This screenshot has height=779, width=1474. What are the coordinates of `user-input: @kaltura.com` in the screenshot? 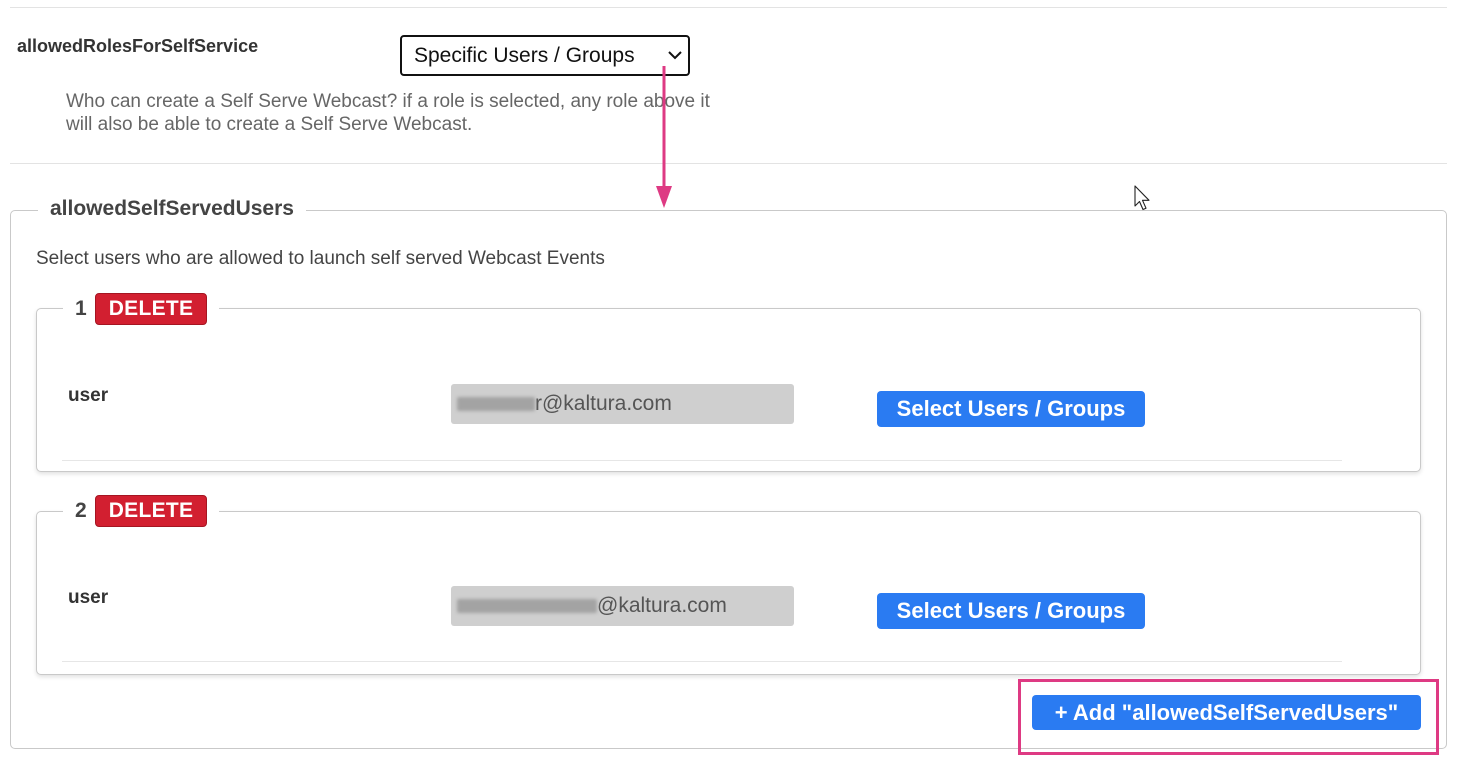 It's located at (622, 606).